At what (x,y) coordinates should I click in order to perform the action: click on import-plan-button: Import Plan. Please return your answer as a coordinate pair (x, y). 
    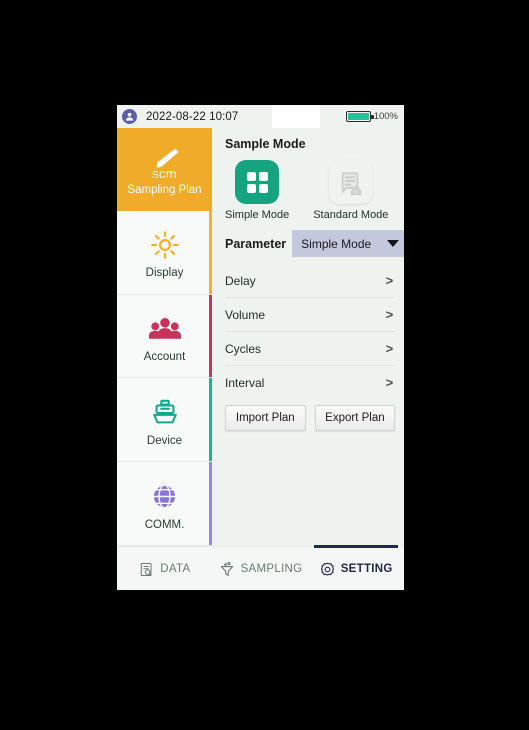
    Looking at the image, I should click on (265, 418).